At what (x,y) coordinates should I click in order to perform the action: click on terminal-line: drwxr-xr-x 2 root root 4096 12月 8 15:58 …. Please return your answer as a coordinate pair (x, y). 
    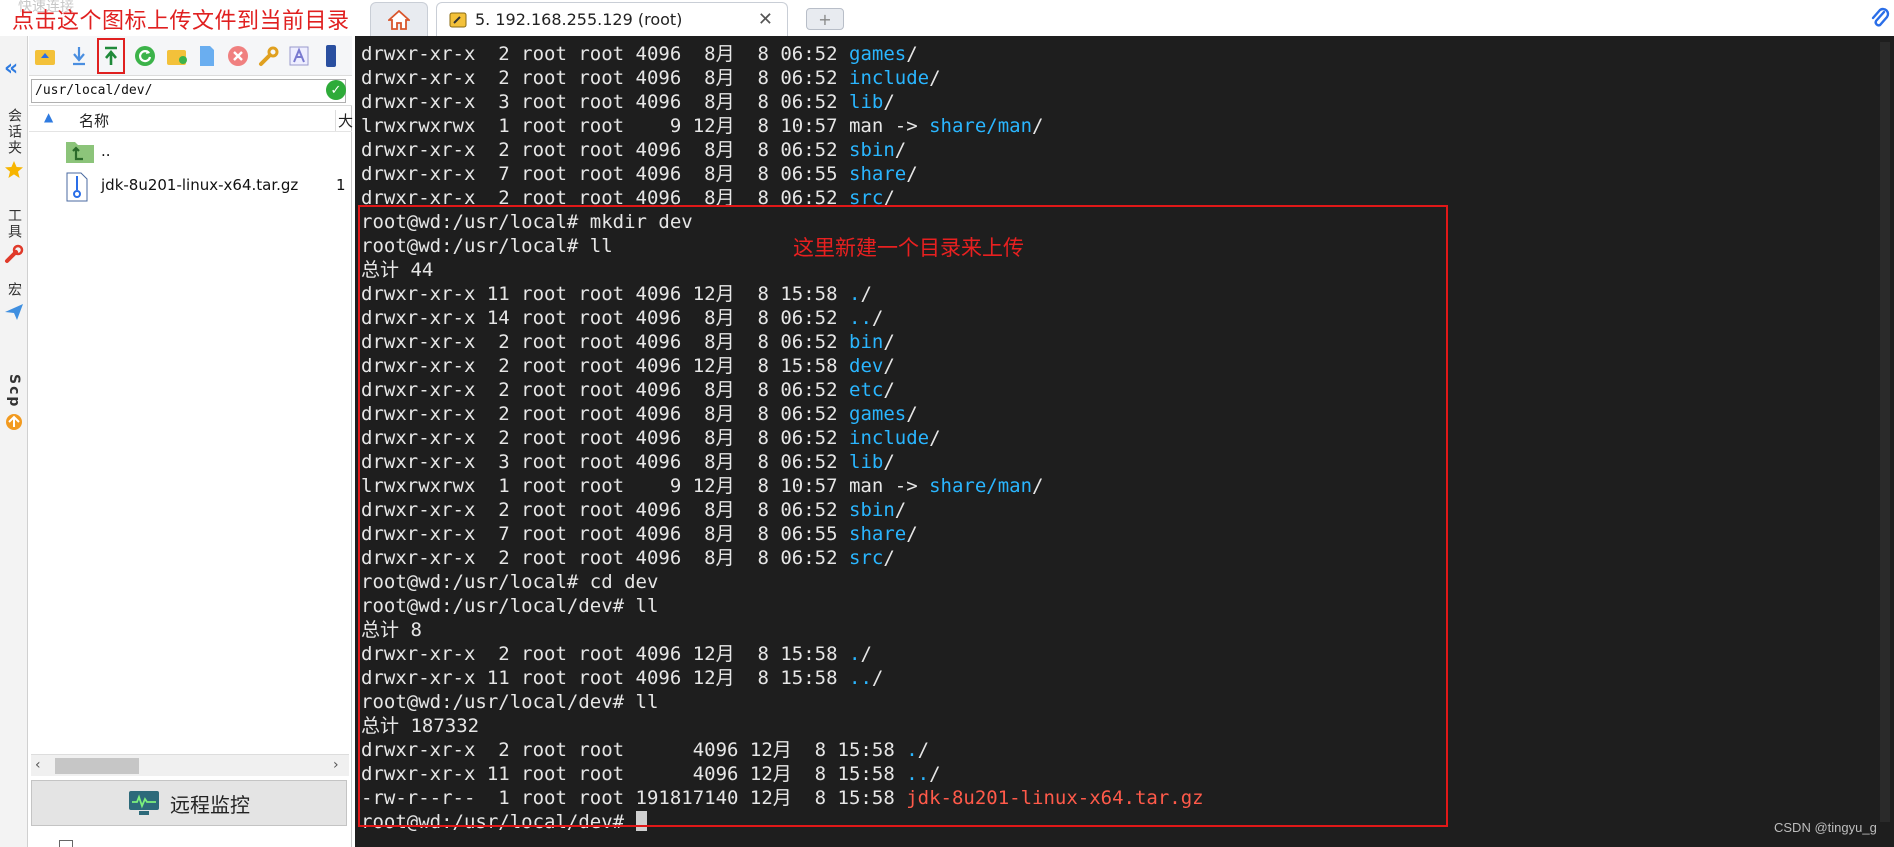
    Looking at the image, I should click on (782, 654).